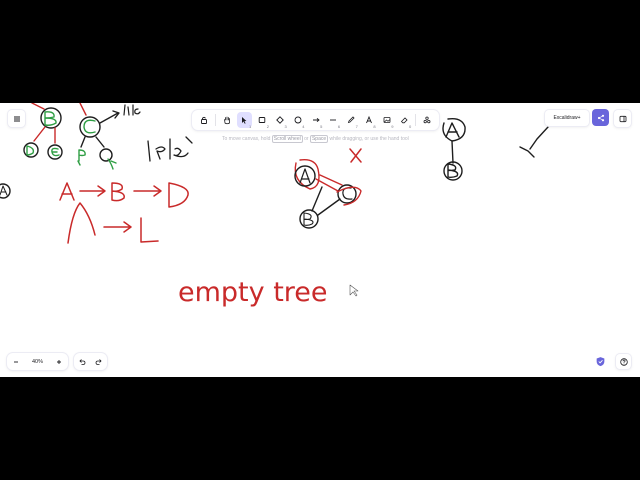  I want to click on shapes-toolbar: 1 2 3 4 5 6 7 8 9 0, so click(315, 120).